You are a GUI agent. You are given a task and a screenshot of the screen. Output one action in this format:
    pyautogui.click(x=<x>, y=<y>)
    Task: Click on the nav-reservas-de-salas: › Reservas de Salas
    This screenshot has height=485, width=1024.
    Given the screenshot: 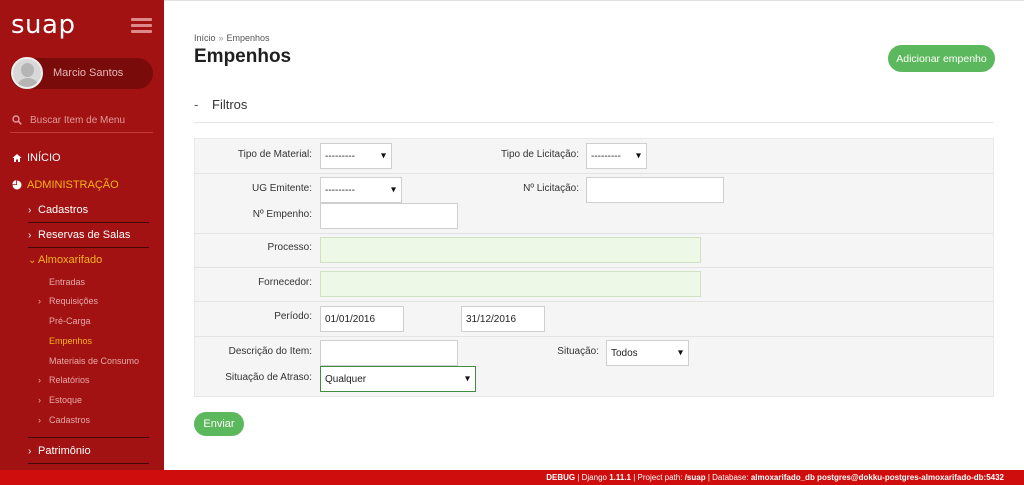 What is the action you would take?
    pyautogui.click(x=88, y=235)
    